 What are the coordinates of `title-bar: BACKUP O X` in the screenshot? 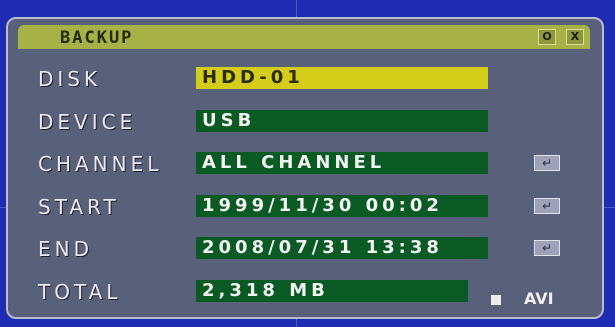 It's located at (304, 37).